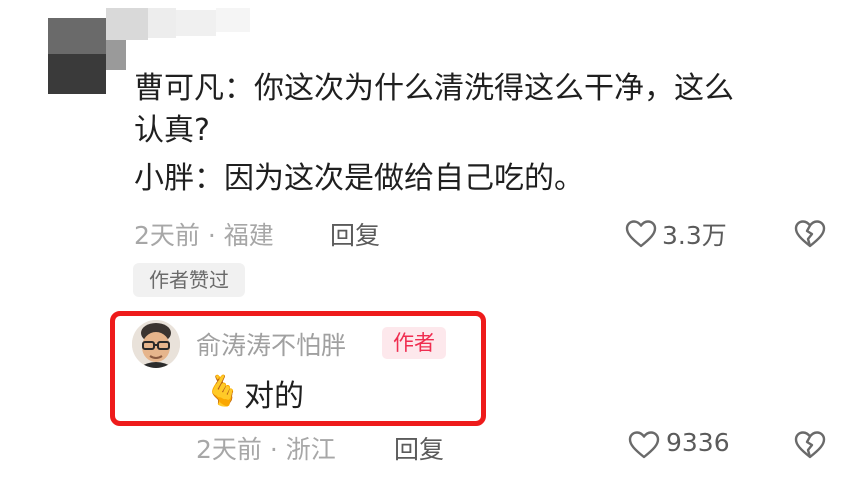 The image size is (864, 478). Describe the element at coordinates (310, 449) in the screenshot. I see `reply-location: 浙江` at that location.